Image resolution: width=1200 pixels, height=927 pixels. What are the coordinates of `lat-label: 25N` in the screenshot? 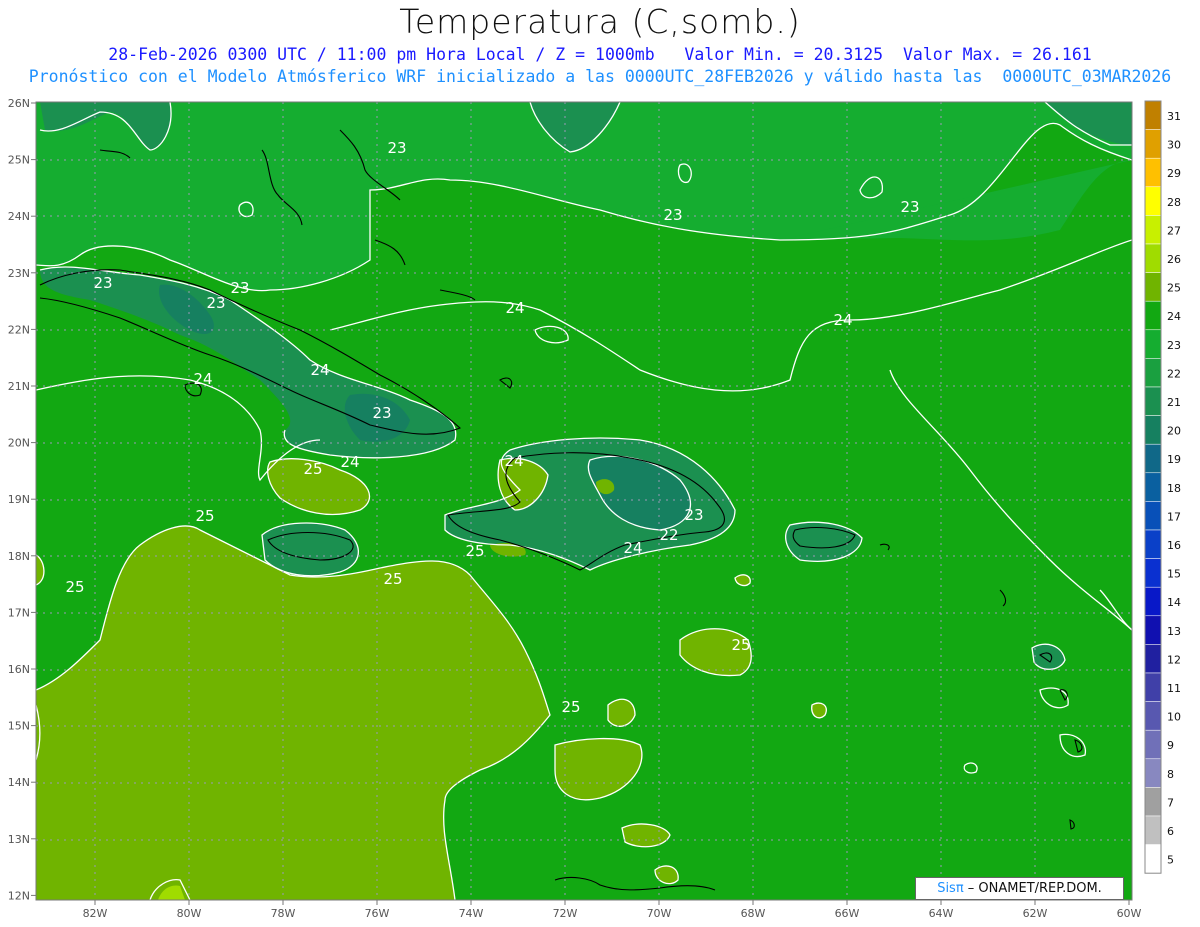 It's located at (19, 160).